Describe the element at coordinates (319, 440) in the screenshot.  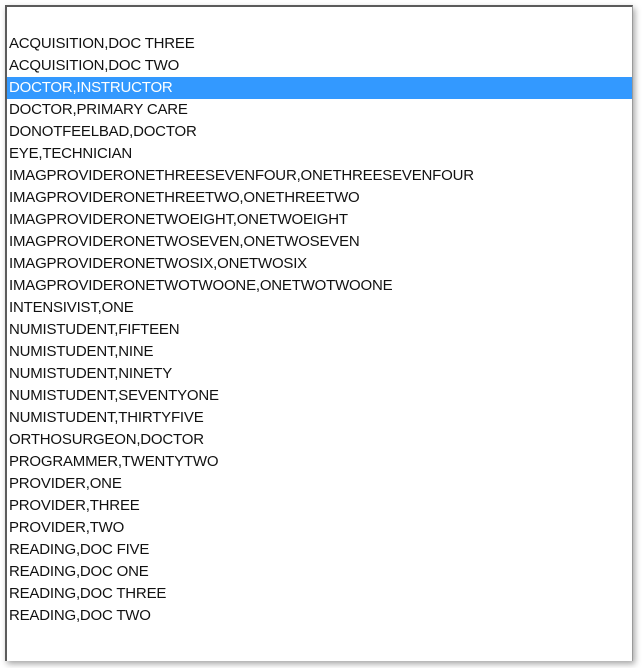
I see `list-item: ORTHOSURGEON,DOCTOR` at that location.